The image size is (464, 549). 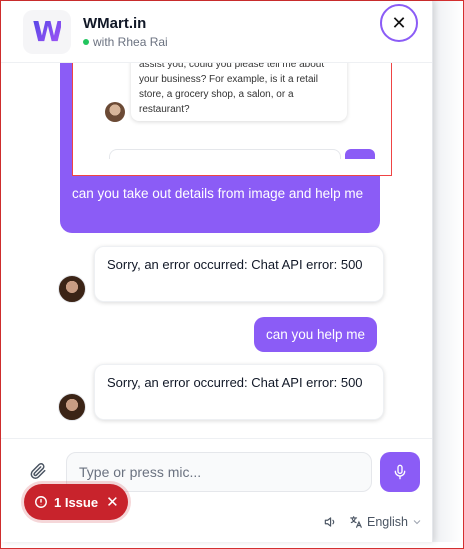 I want to click on chevron-down-icon, so click(x=417, y=522).